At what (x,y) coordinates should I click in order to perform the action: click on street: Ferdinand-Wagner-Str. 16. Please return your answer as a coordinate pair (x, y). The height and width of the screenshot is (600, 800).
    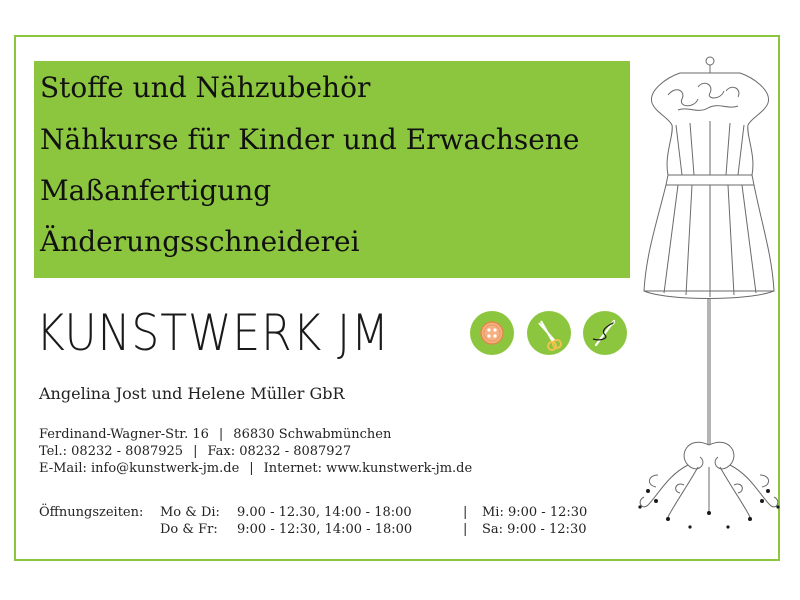
    Looking at the image, I should click on (124, 434).